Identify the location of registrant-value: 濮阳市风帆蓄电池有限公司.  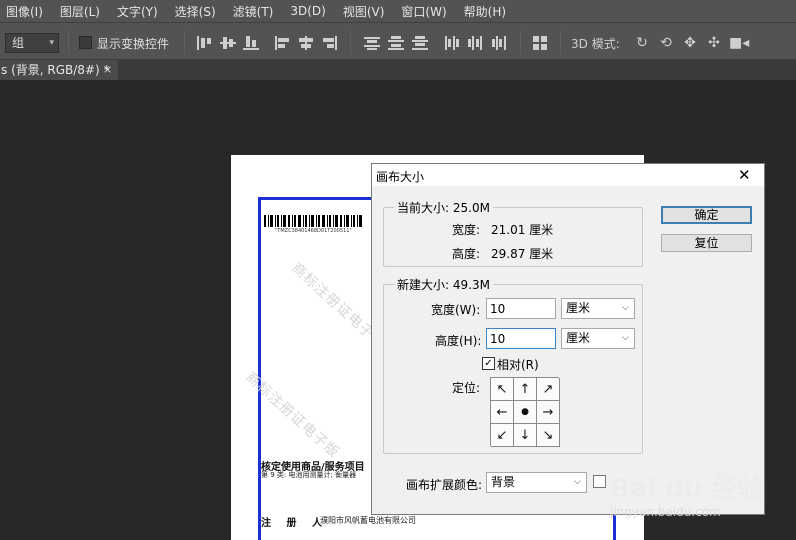
(368, 520).